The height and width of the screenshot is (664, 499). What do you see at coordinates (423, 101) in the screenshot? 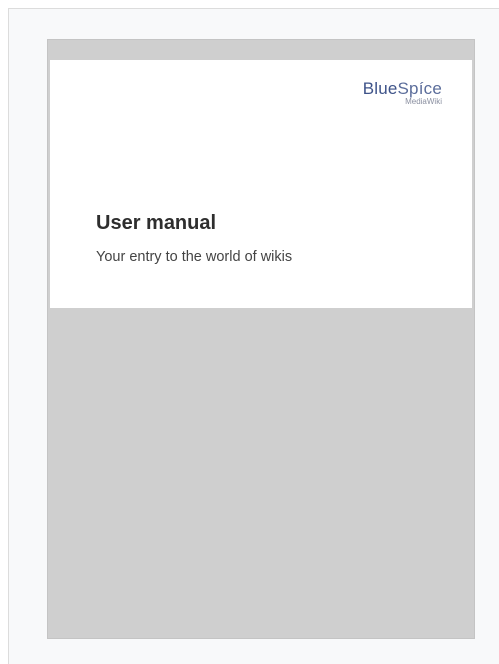
I see `logo-subtitle: MediaWiki` at bounding box center [423, 101].